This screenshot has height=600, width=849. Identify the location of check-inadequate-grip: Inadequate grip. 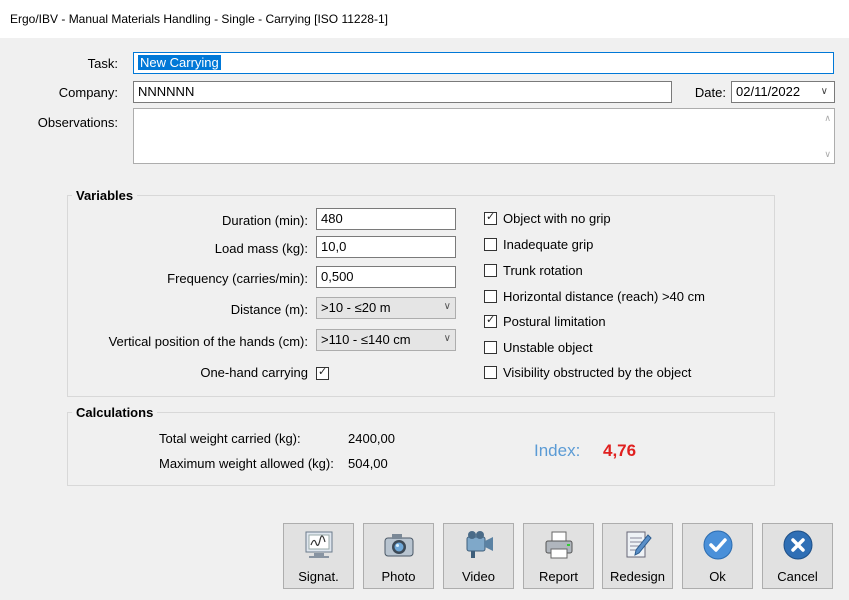
(538, 244).